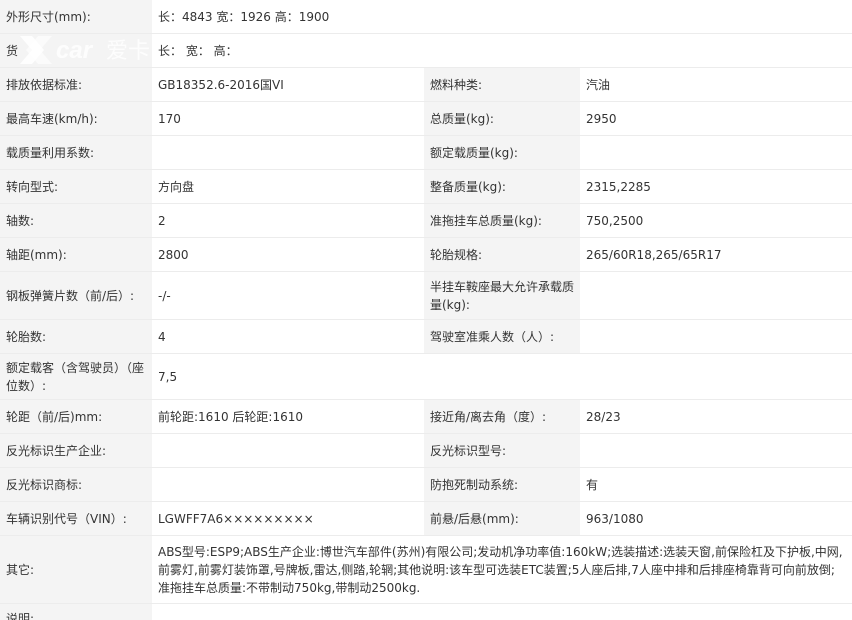  I want to click on row-label-right: 燃料种类:, so click(502, 84).